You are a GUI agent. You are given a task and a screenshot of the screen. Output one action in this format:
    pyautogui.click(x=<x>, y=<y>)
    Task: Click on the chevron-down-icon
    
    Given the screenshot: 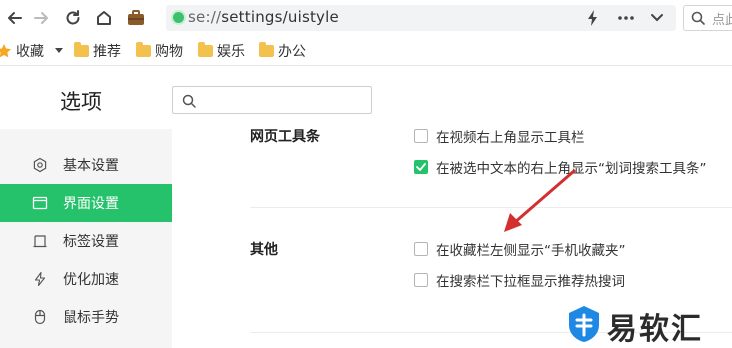 What is the action you would take?
    pyautogui.click(x=657, y=18)
    